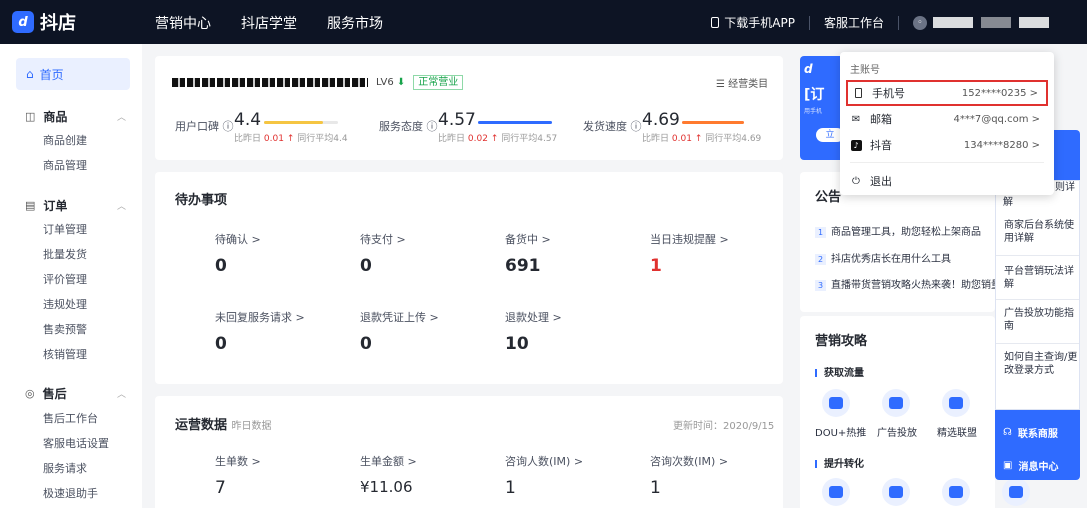 The height and width of the screenshot is (508, 1087). I want to click on promo-banner: d [订 用手机 立, so click(822, 108).